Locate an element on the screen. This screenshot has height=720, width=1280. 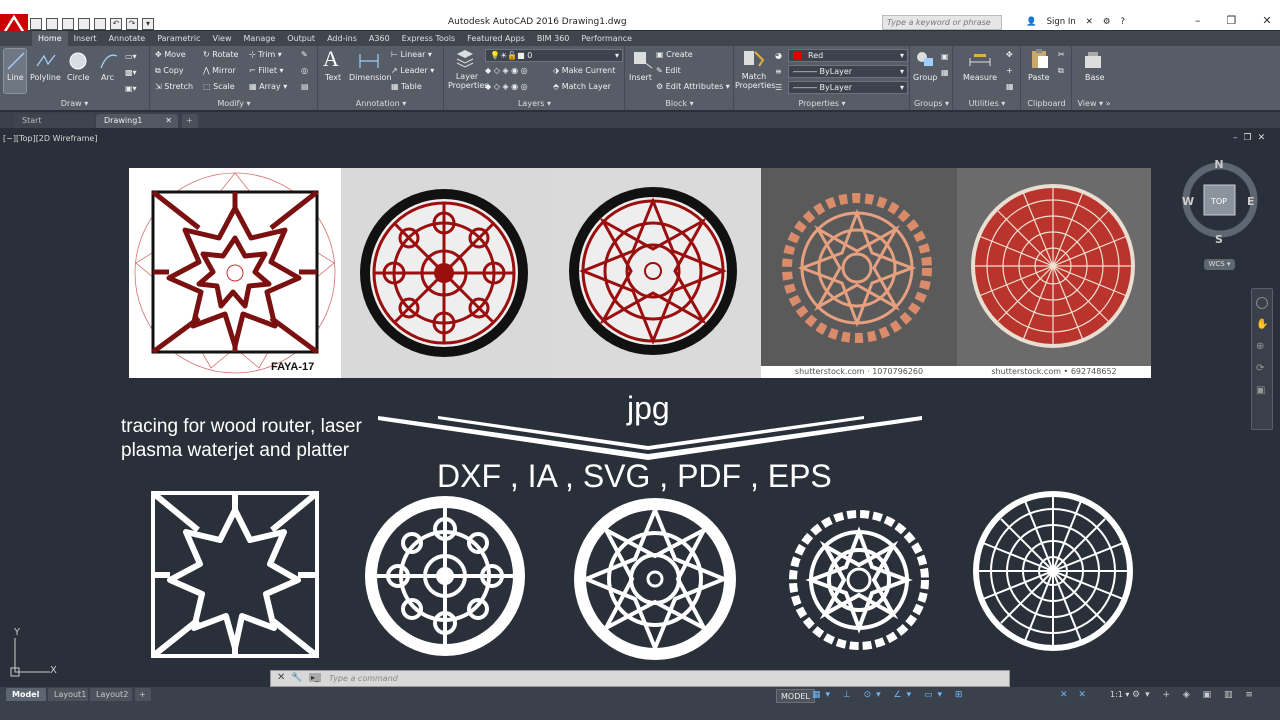
drawing1-tab: Drawing1 ✕ is located at coordinates (137, 121).